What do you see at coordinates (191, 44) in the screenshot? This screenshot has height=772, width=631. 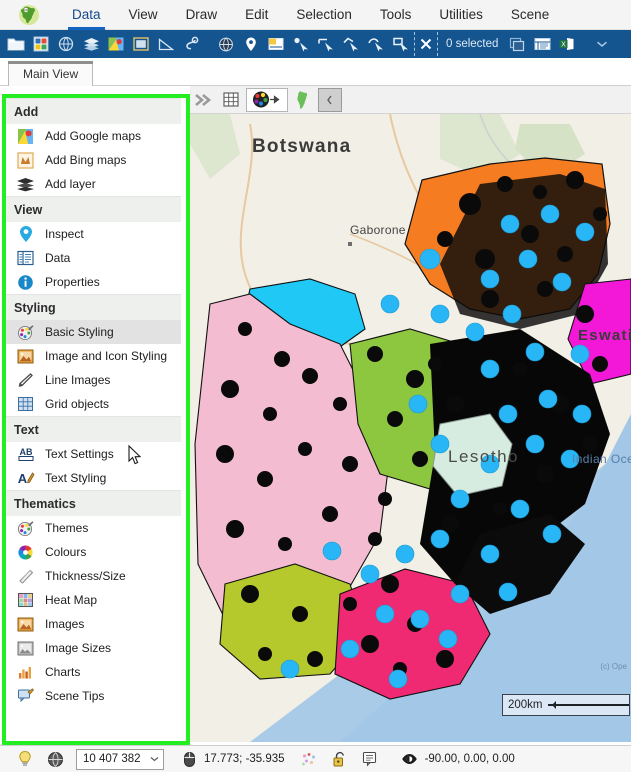 I see `lasso-icon` at bounding box center [191, 44].